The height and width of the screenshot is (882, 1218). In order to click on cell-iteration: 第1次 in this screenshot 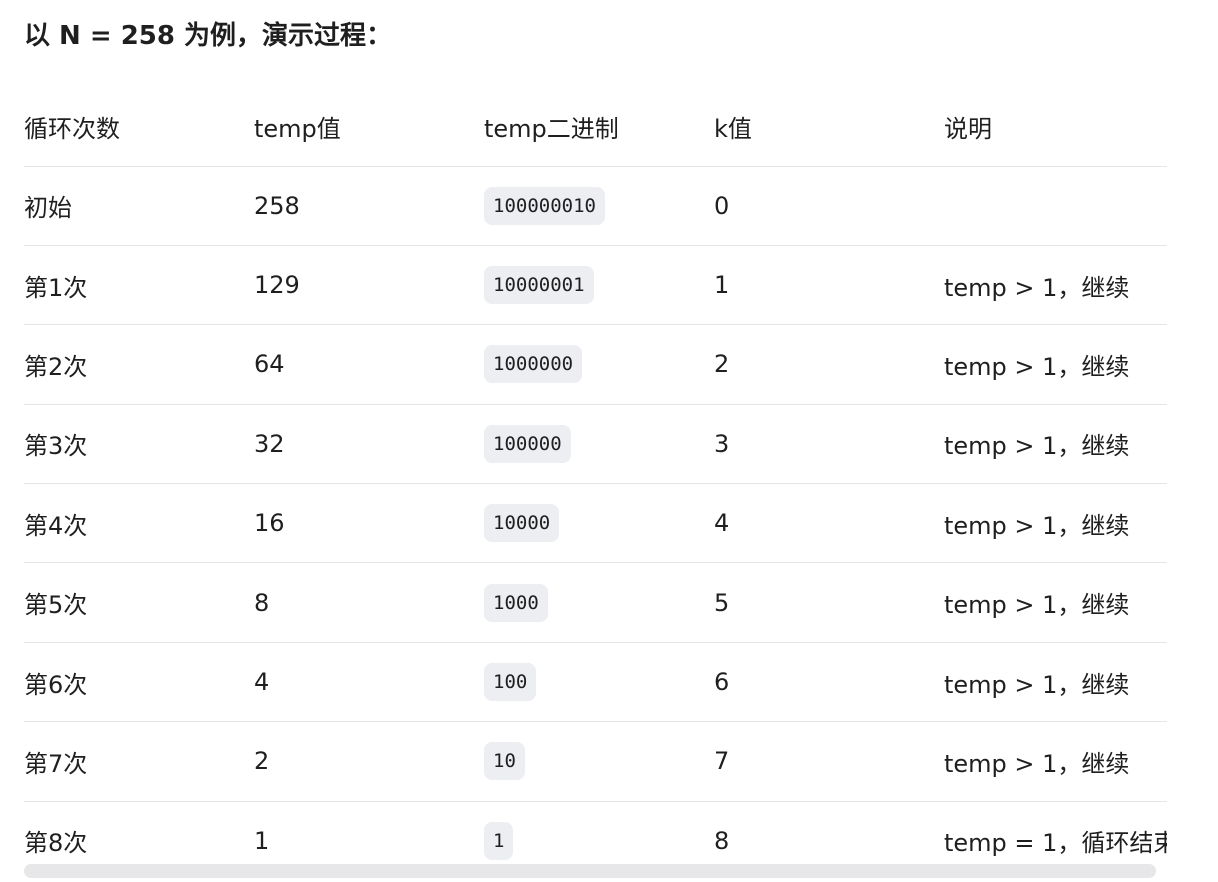, I will do `click(56, 287)`.